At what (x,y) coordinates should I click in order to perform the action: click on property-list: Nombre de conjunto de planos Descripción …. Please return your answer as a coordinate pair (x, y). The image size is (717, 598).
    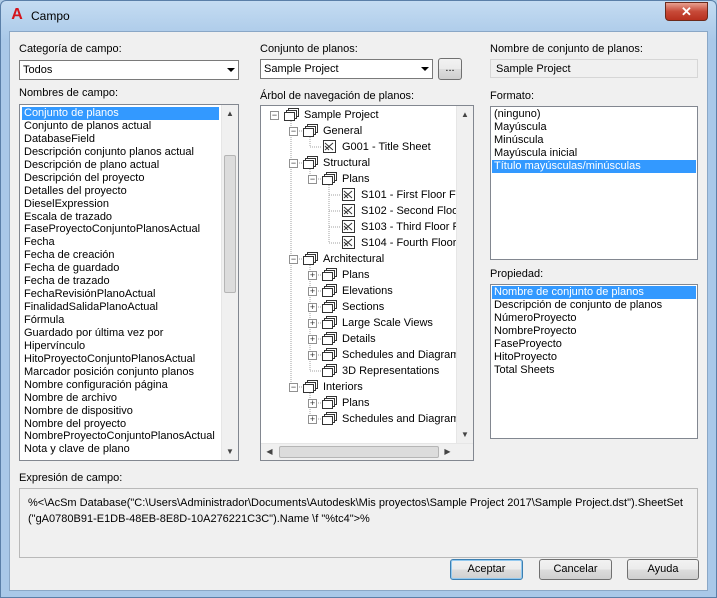
    Looking at the image, I should click on (594, 361).